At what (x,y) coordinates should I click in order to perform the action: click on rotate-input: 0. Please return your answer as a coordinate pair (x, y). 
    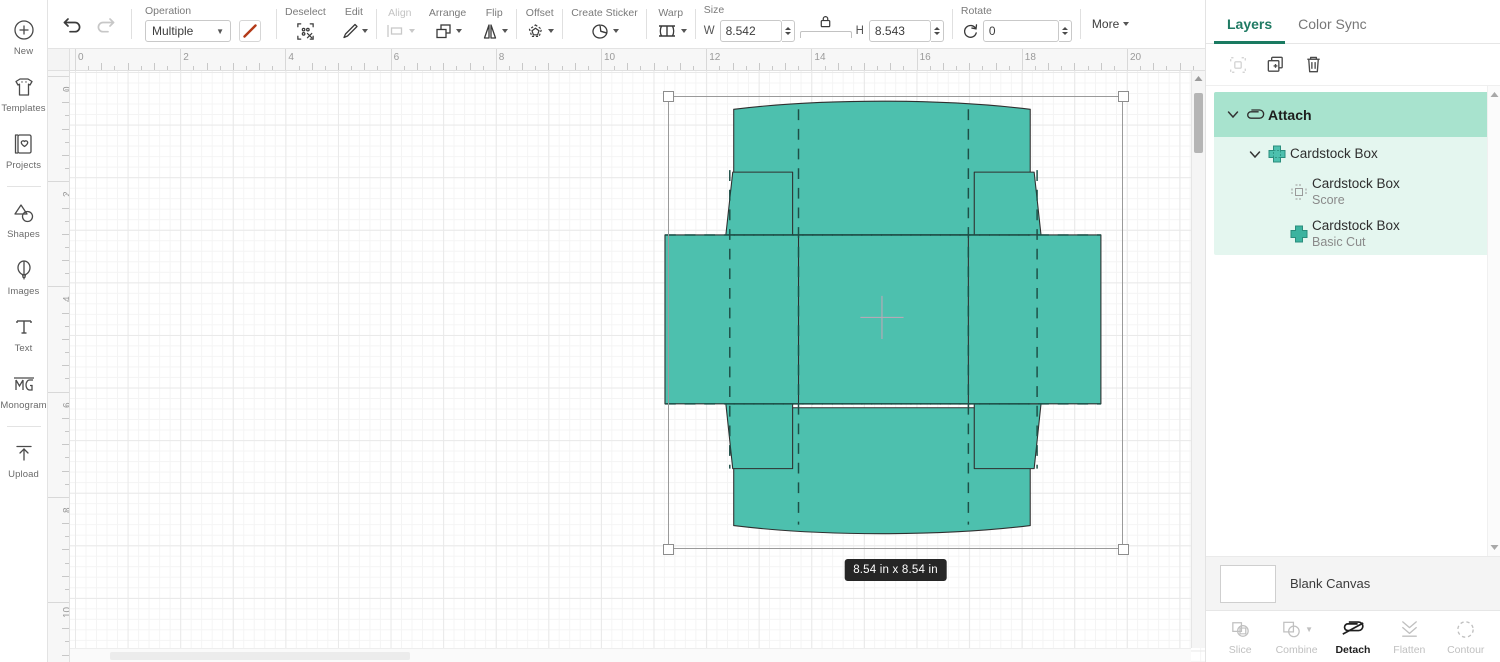
    Looking at the image, I should click on (1020, 31).